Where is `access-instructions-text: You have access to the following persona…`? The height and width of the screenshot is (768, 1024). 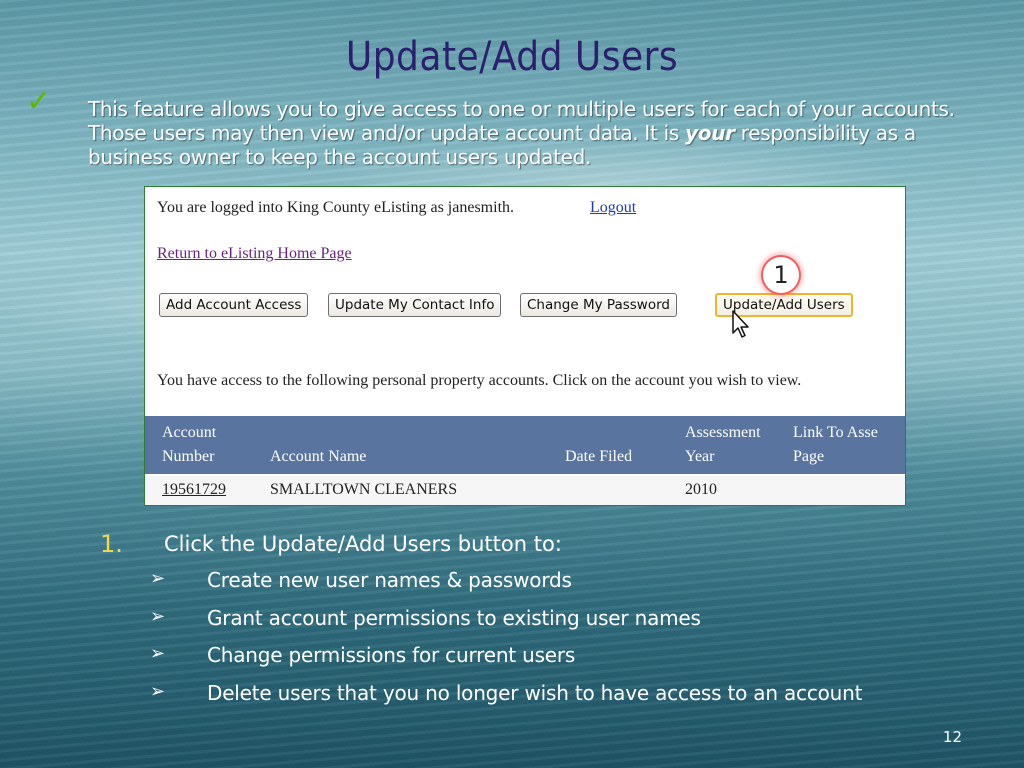
access-instructions-text: You have access to the following persona… is located at coordinates (479, 380).